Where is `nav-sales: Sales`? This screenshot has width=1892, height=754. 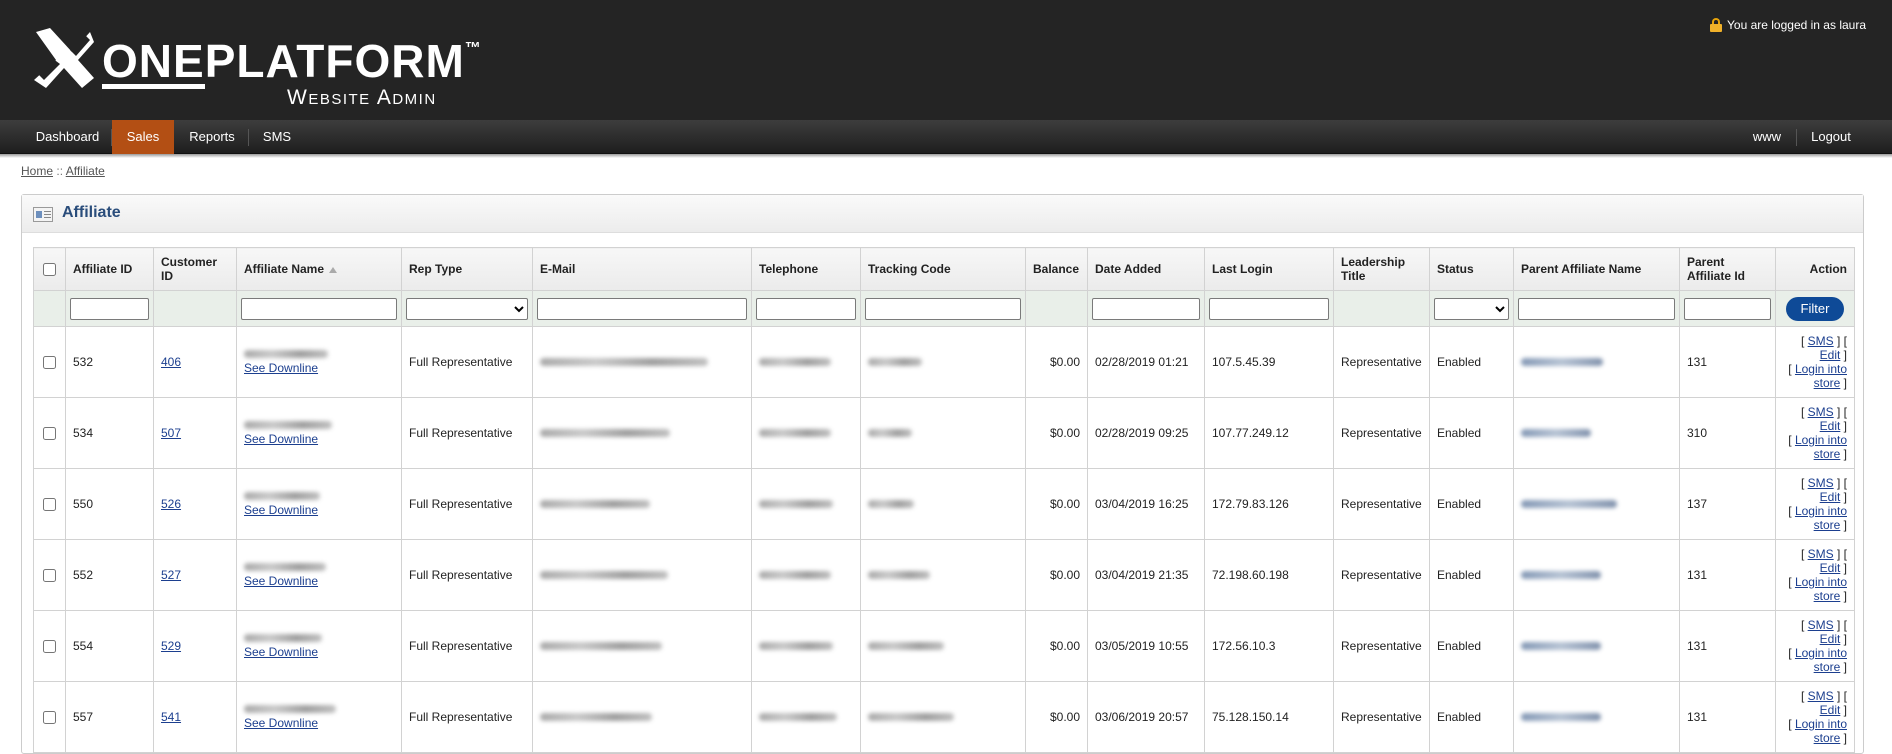 nav-sales: Sales is located at coordinates (143, 137).